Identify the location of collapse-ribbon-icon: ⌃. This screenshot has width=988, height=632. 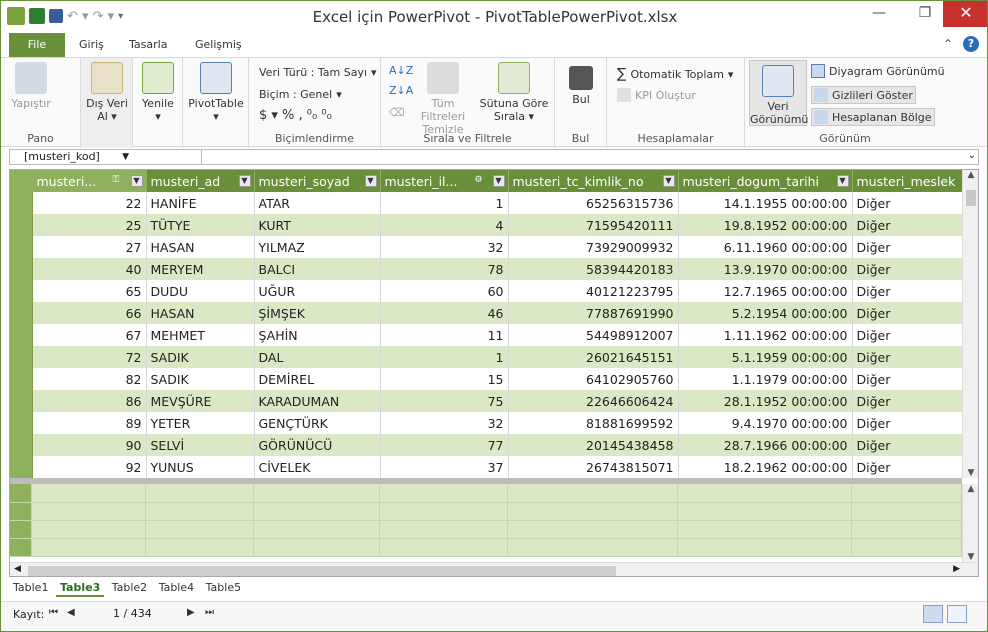
(948, 44).